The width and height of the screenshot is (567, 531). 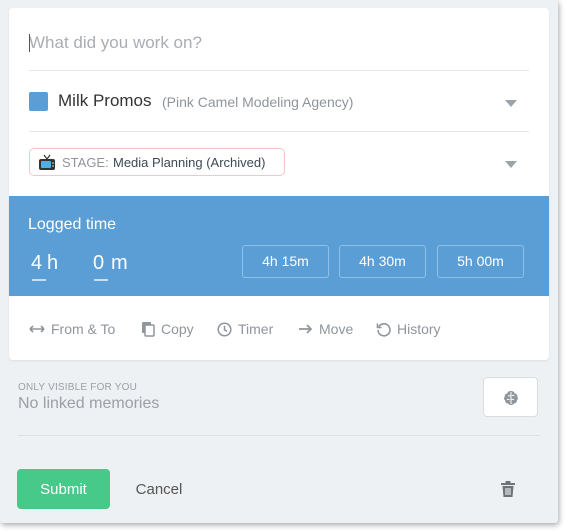 What do you see at coordinates (148, 329) in the screenshot?
I see `copy-icon` at bounding box center [148, 329].